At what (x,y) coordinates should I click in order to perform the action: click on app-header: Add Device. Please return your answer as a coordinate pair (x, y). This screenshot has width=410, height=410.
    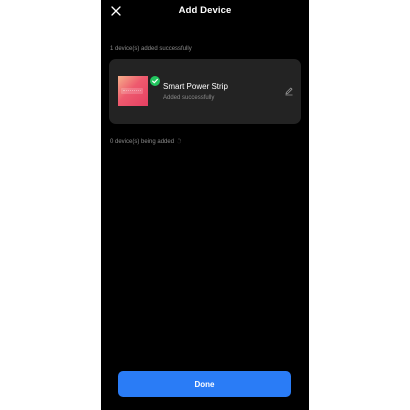
    Looking at the image, I should click on (205, 13).